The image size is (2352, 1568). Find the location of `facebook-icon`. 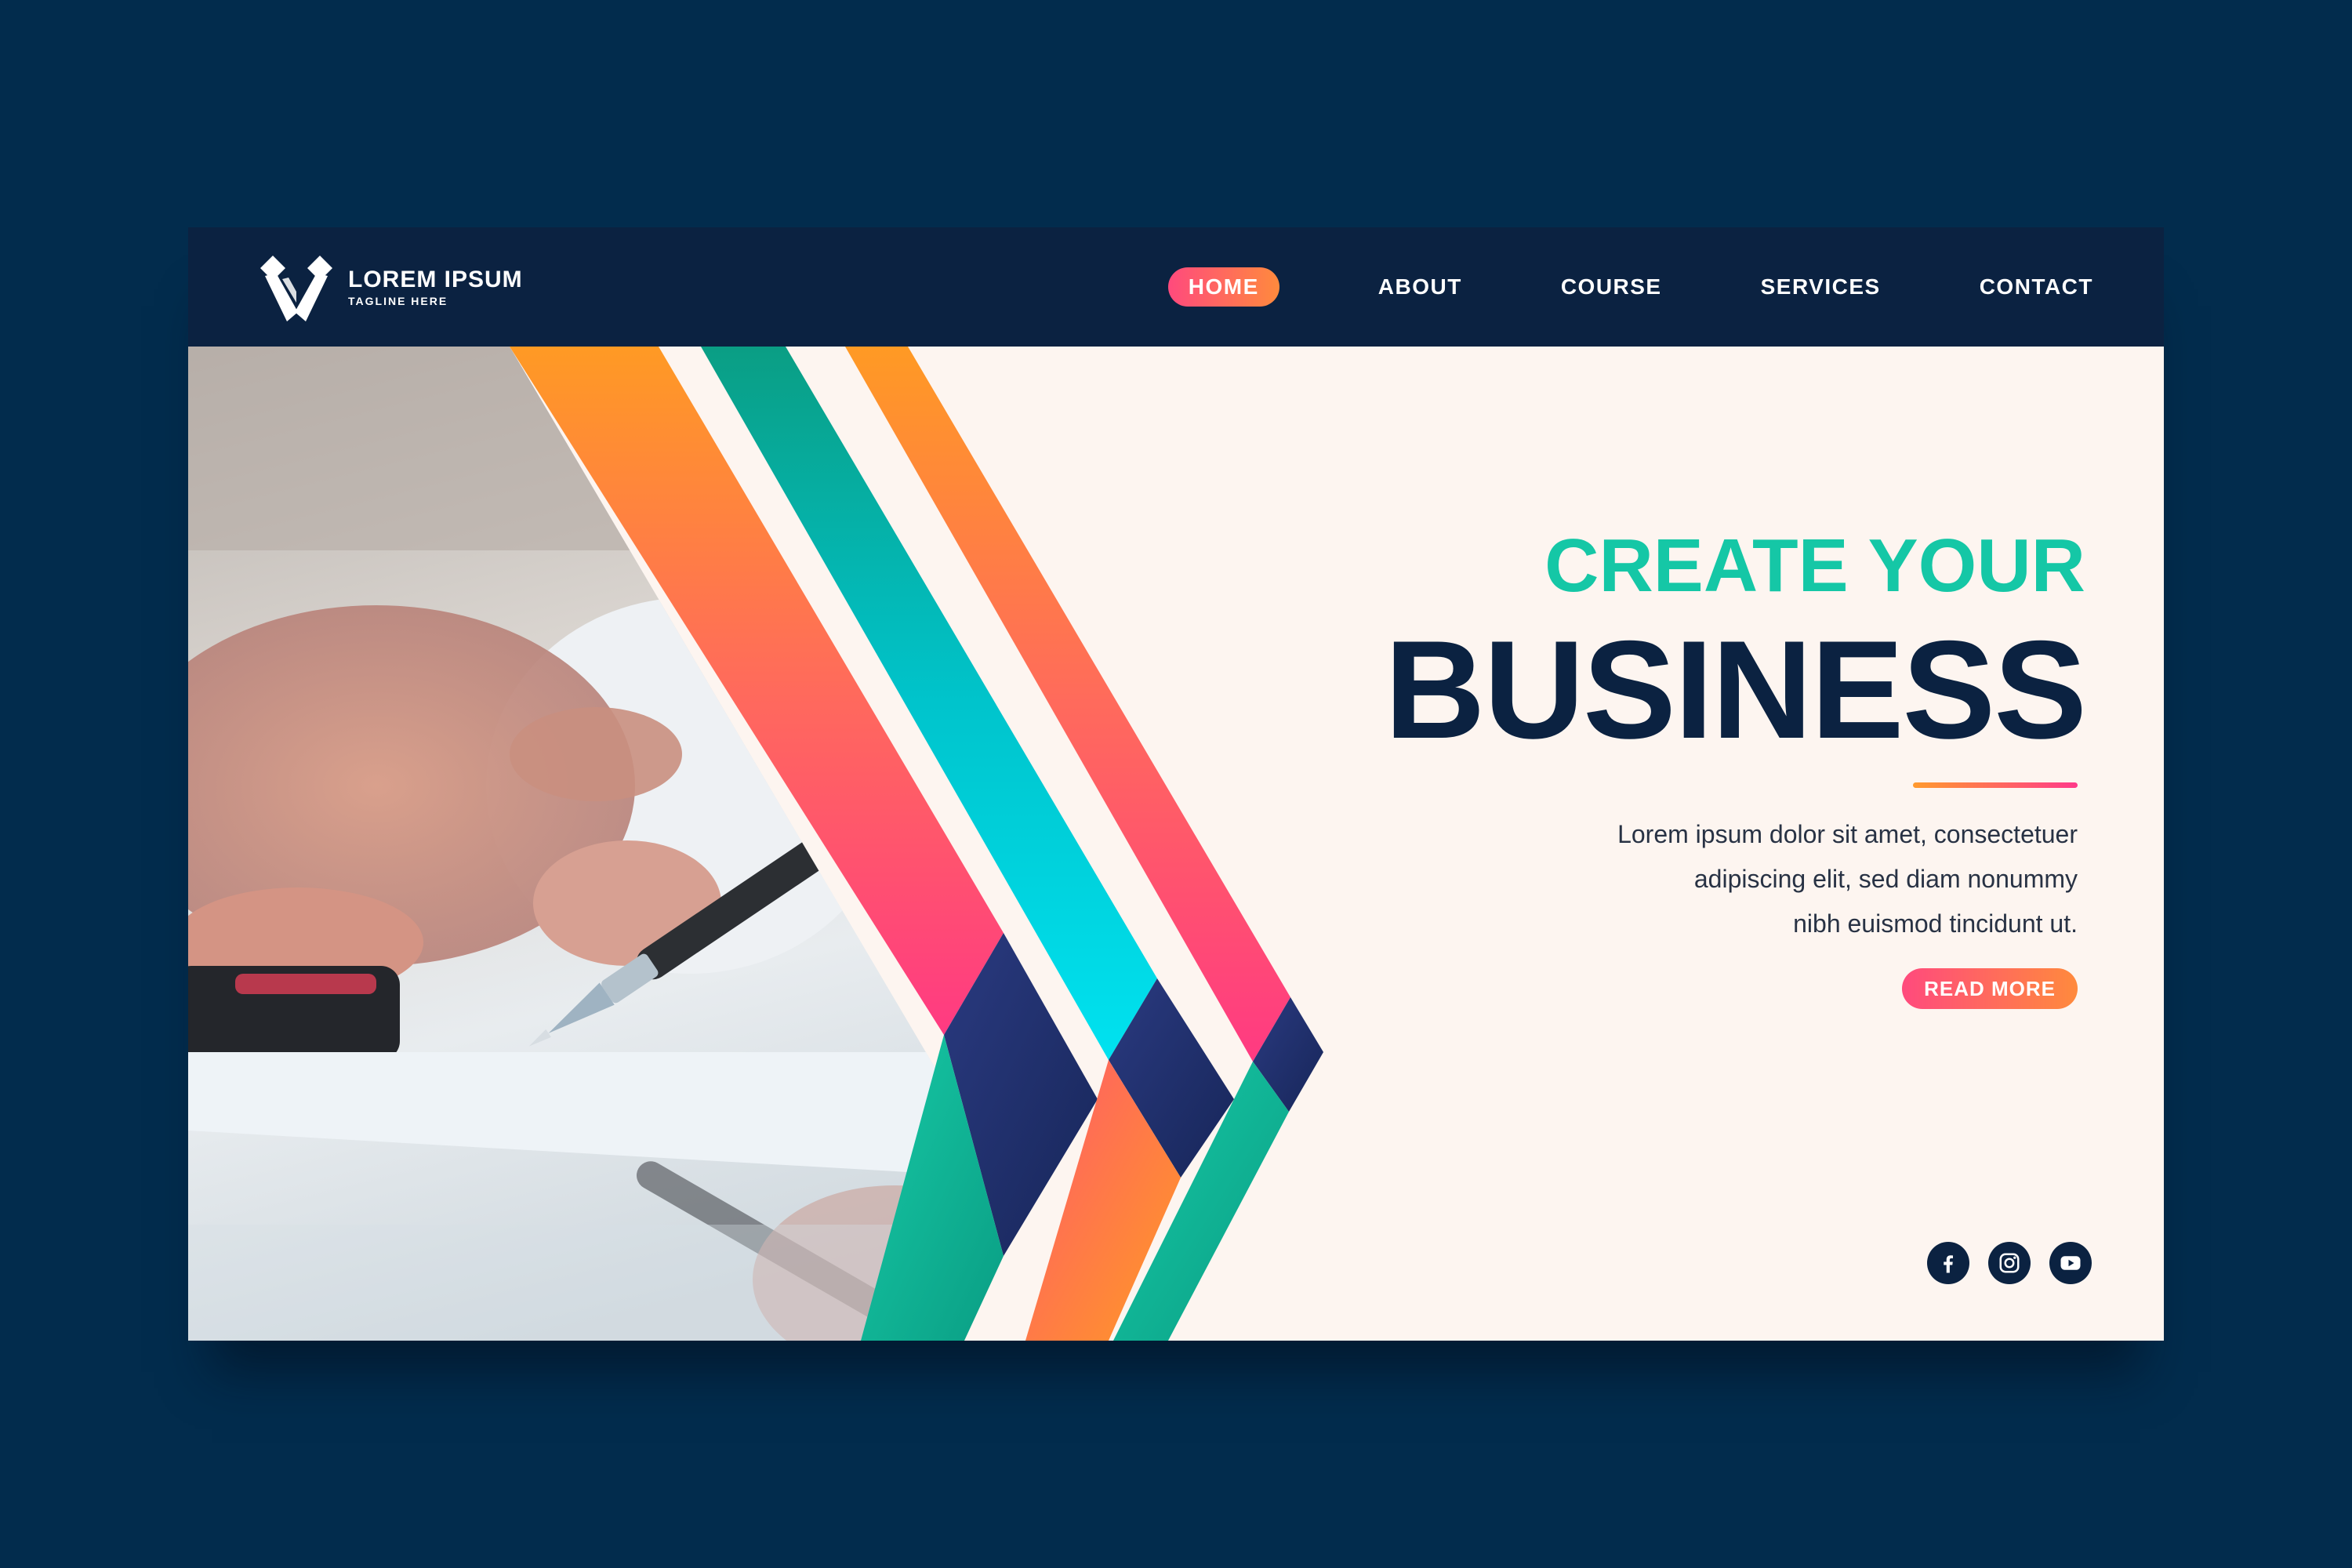

facebook-icon is located at coordinates (1948, 1263).